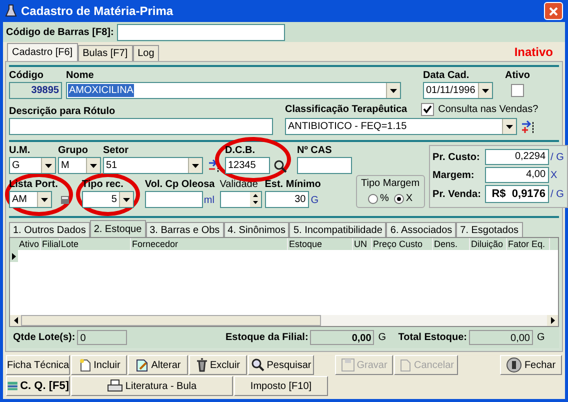 Image resolution: width=568 pixels, height=402 pixels. I want to click on horizontal-scrollbar, so click(284, 320).